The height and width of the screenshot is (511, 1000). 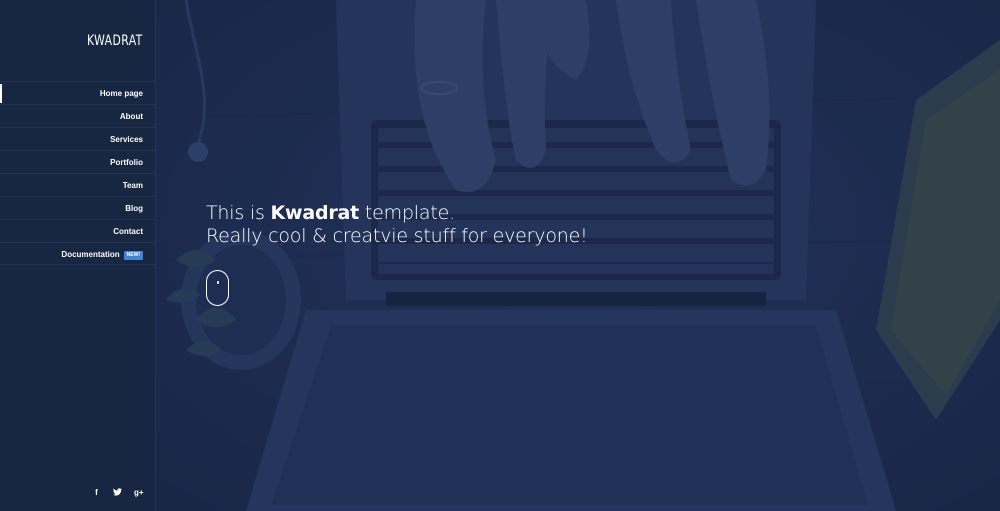 What do you see at coordinates (238, 213) in the screenshot?
I see `hero-line-1-prefix: This is` at bounding box center [238, 213].